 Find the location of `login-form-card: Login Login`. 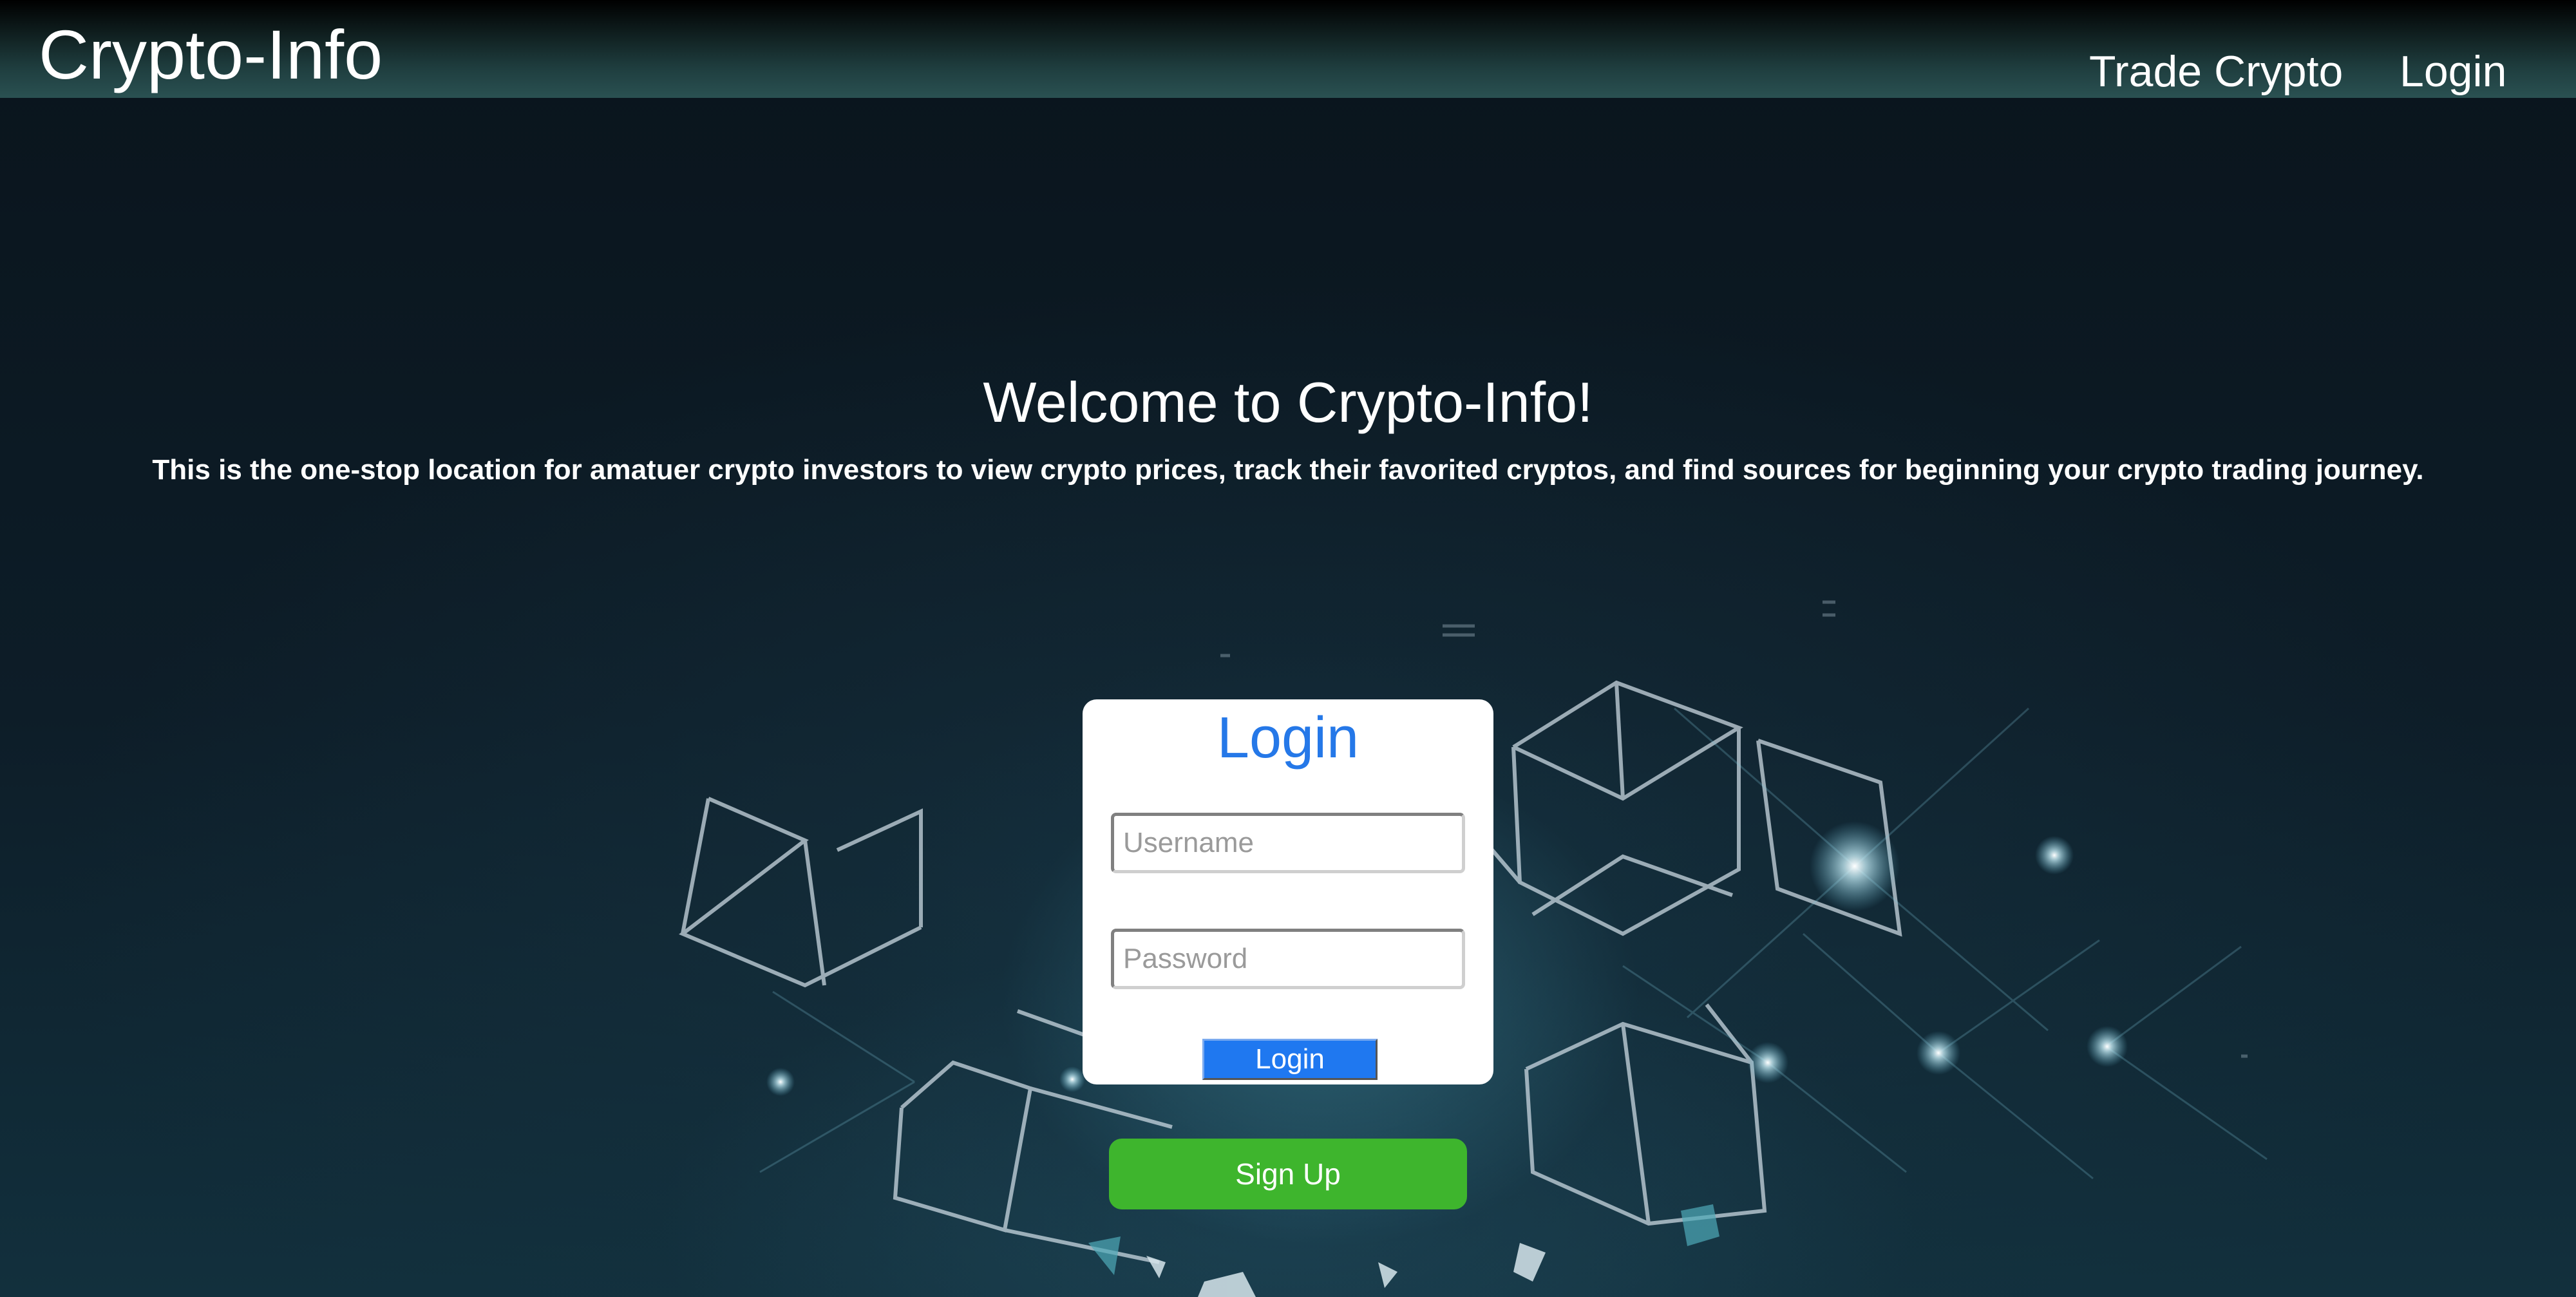

login-form-card: Login Login is located at coordinates (1288, 891).